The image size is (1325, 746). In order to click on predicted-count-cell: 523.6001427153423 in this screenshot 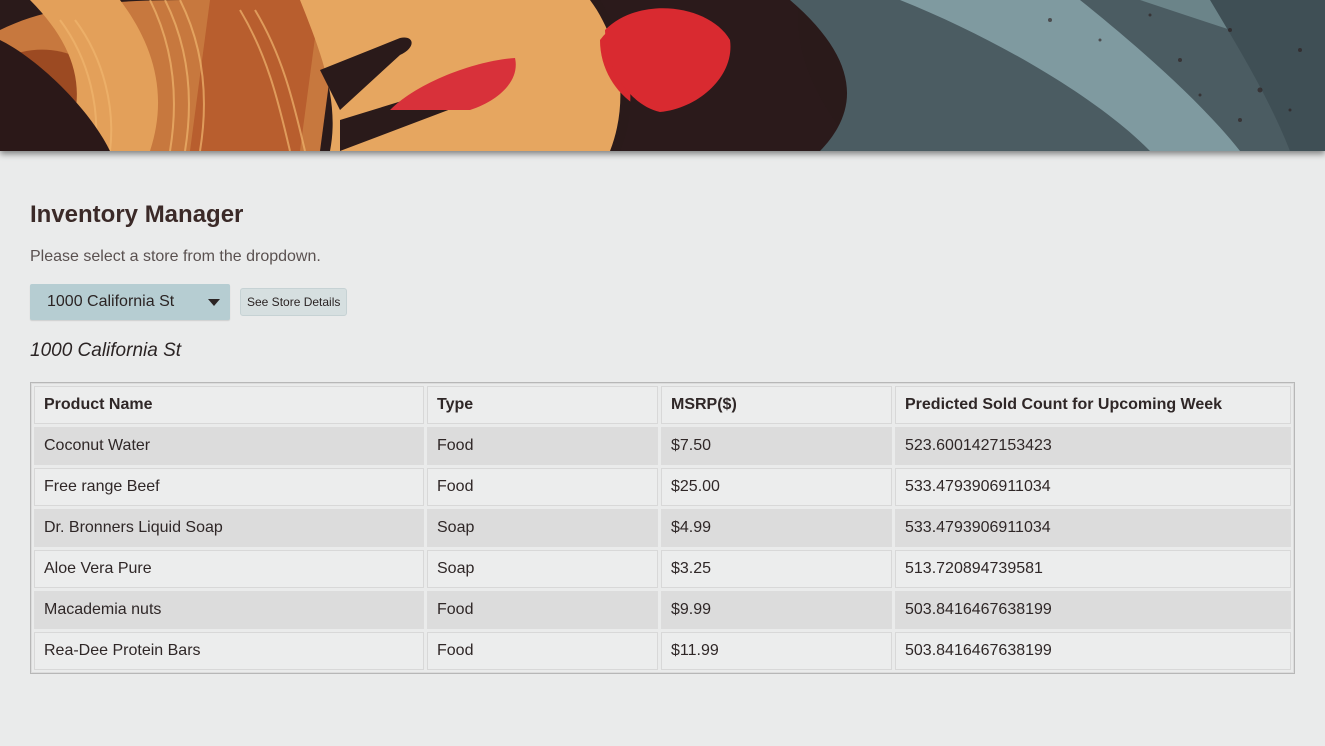, I will do `click(1093, 446)`.